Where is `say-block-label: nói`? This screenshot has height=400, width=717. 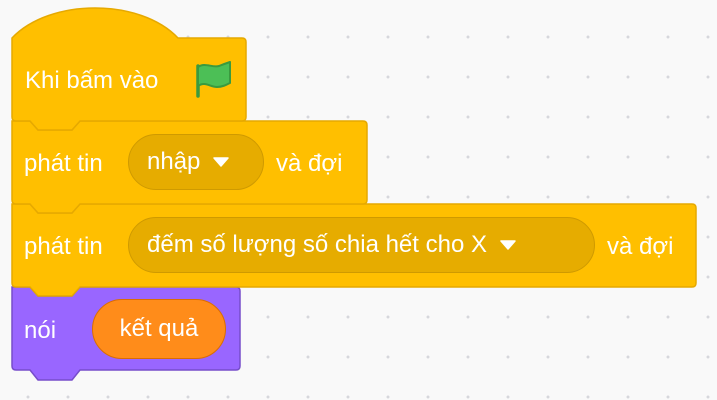 say-block-label: nói is located at coordinates (40, 330).